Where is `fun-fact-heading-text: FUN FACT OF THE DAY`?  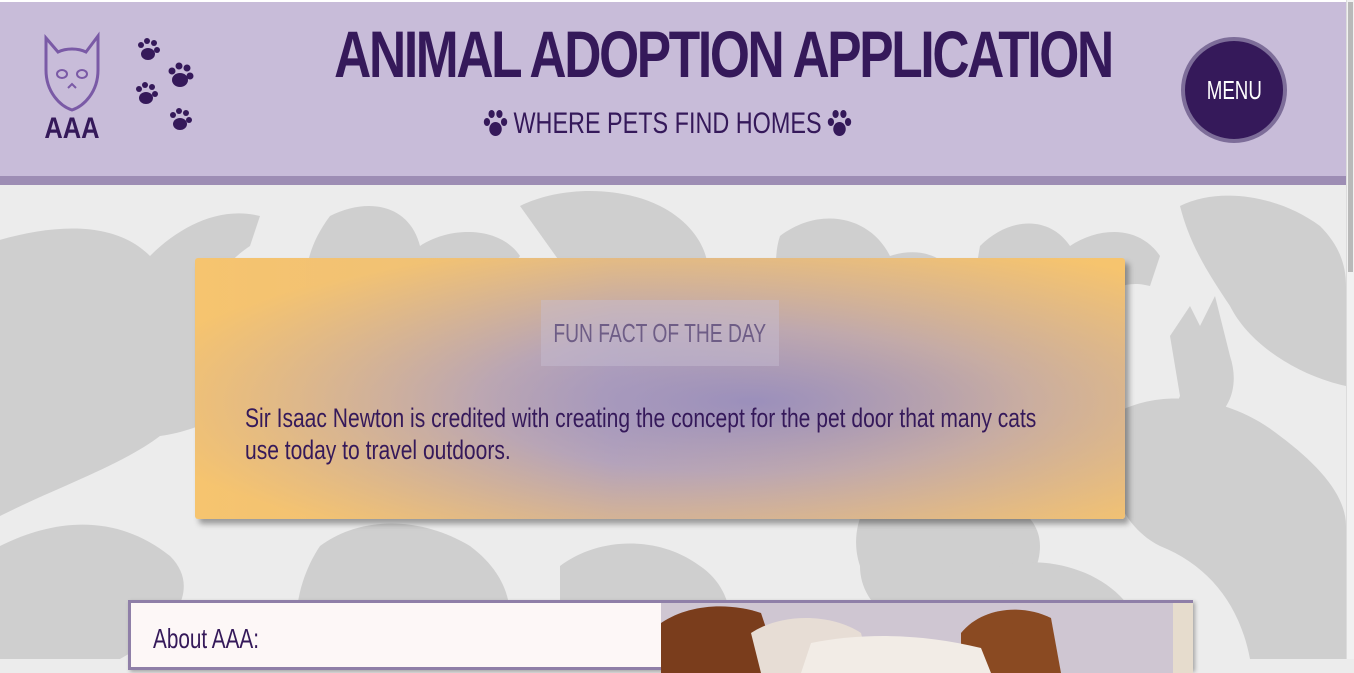
fun-fact-heading-text: FUN FACT OF THE DAY is located at coordinates (660, 332).